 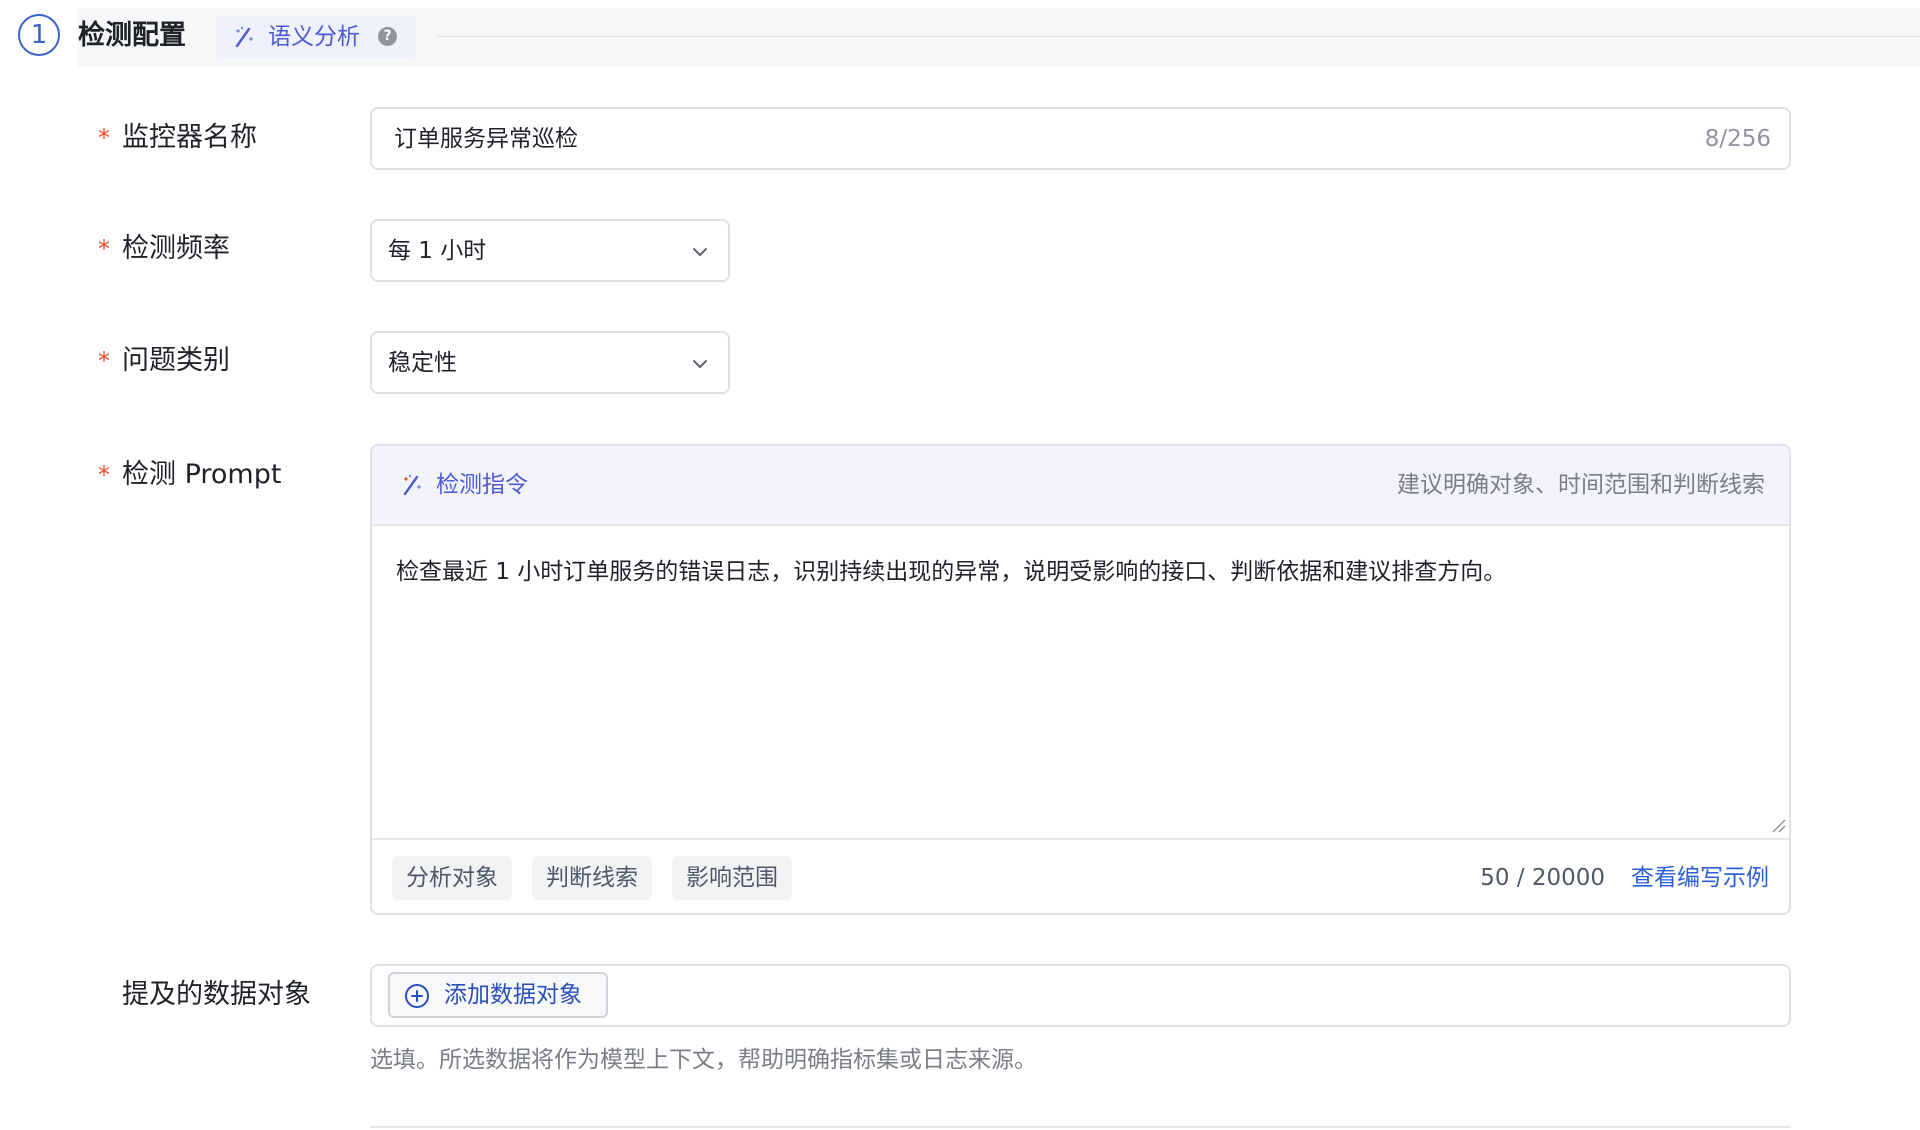 What do you see at coordinates (960, 37) in the screenshot?
I see `section-header: 1 检测配置 语义分析 ?` at bounding box center [960, 37].